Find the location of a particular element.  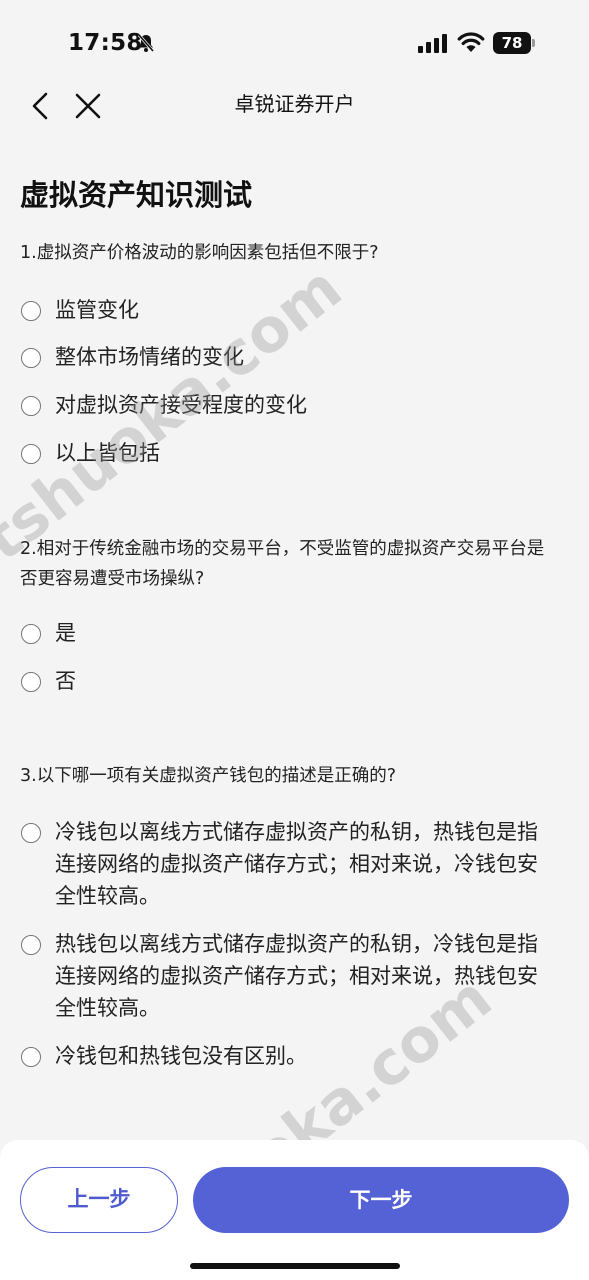

bell-slash-icon is located at coordinates (146, 43).